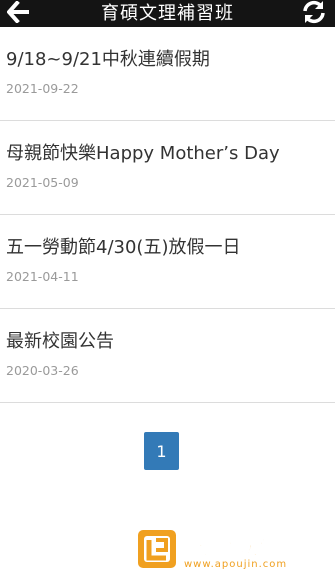 The height and width of the screenshot is (574, 335). I want to click on watermark-brand: 欧全软件园, so click(246, 545).